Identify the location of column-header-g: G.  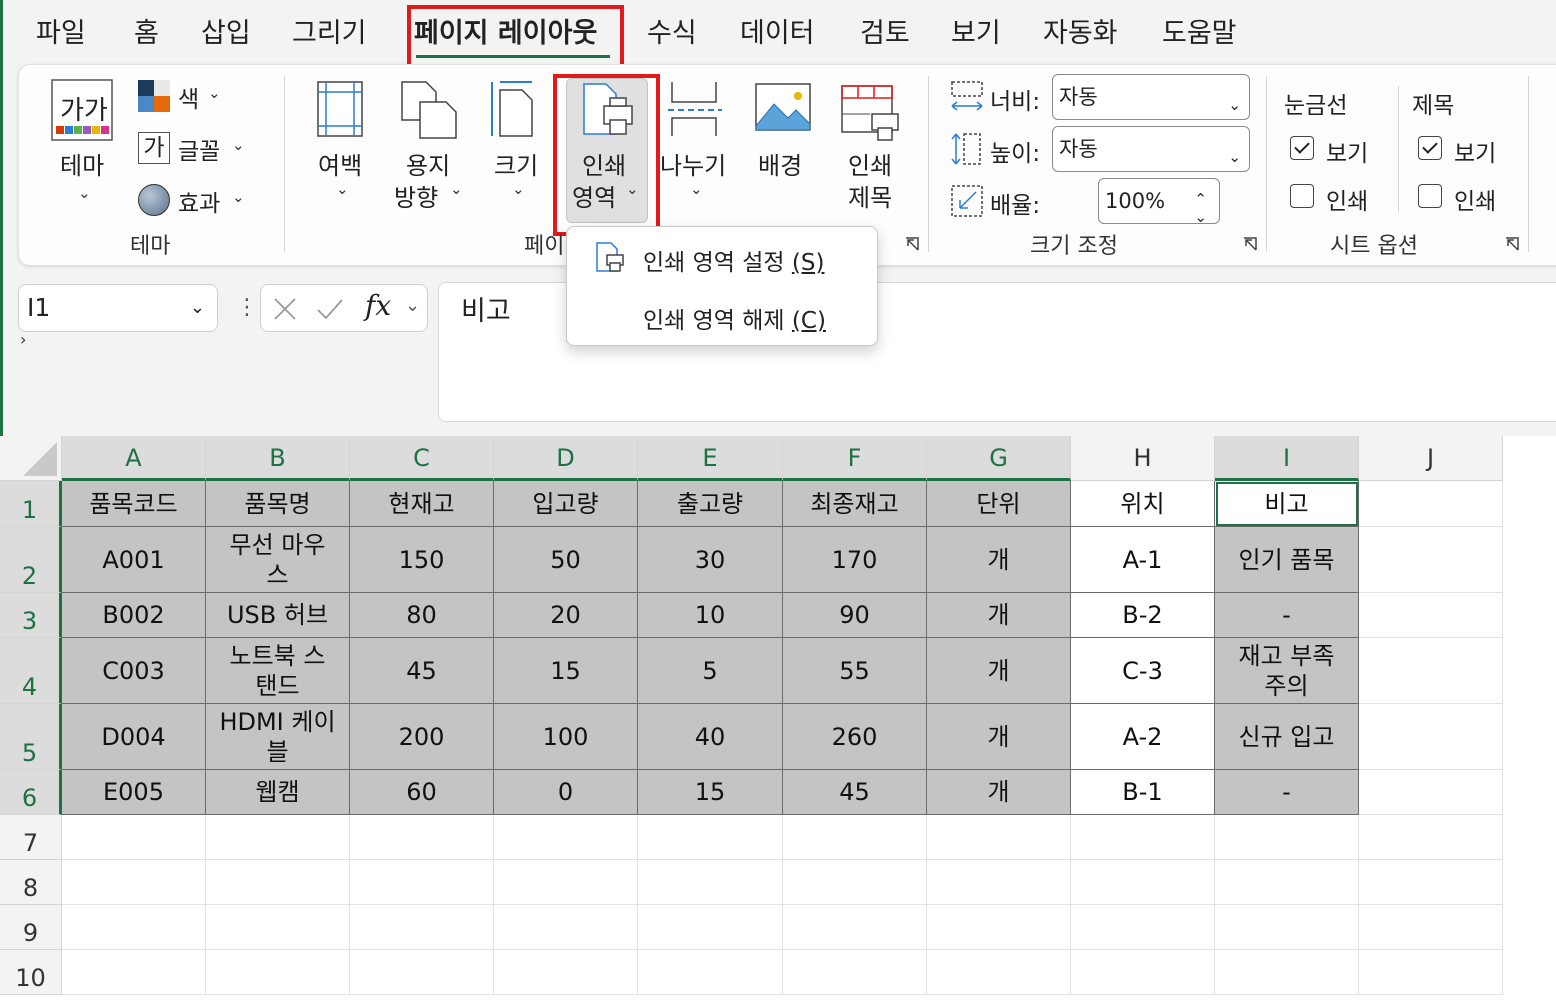
(999, 458).